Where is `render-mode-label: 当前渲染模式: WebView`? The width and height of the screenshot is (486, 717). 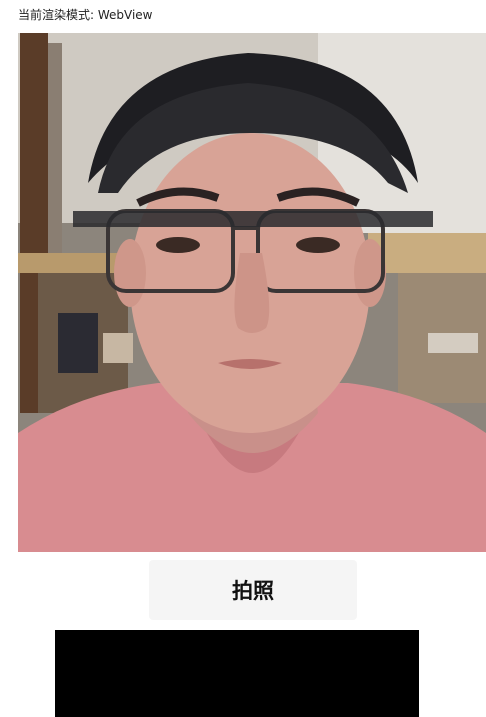 render-mode-label: 当前渲染模式: WebView is located at coordinates (85, 15).